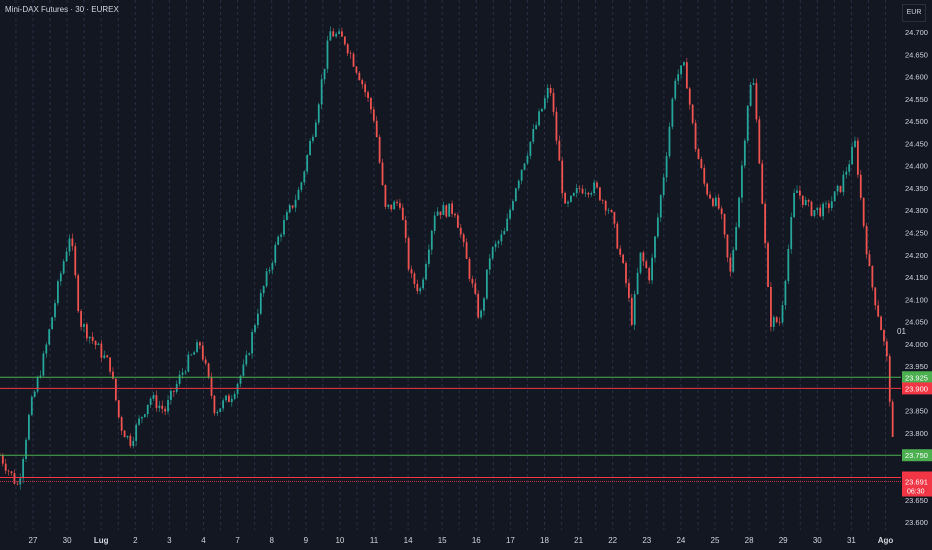 This screenshot has height=550, width=932. What do you see at coordinates (612, 540) in the screenshot?
I see `x-axis-tick-label: 22` at bounding box center [612, 540].